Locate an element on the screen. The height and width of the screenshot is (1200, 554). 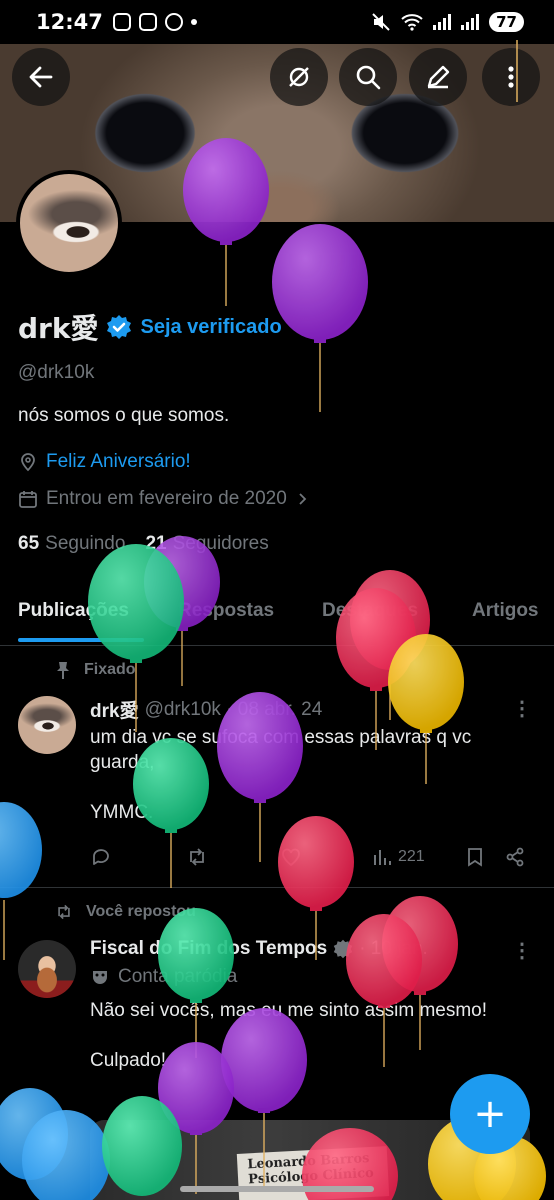
search-button is located at coordinates (368, 77).